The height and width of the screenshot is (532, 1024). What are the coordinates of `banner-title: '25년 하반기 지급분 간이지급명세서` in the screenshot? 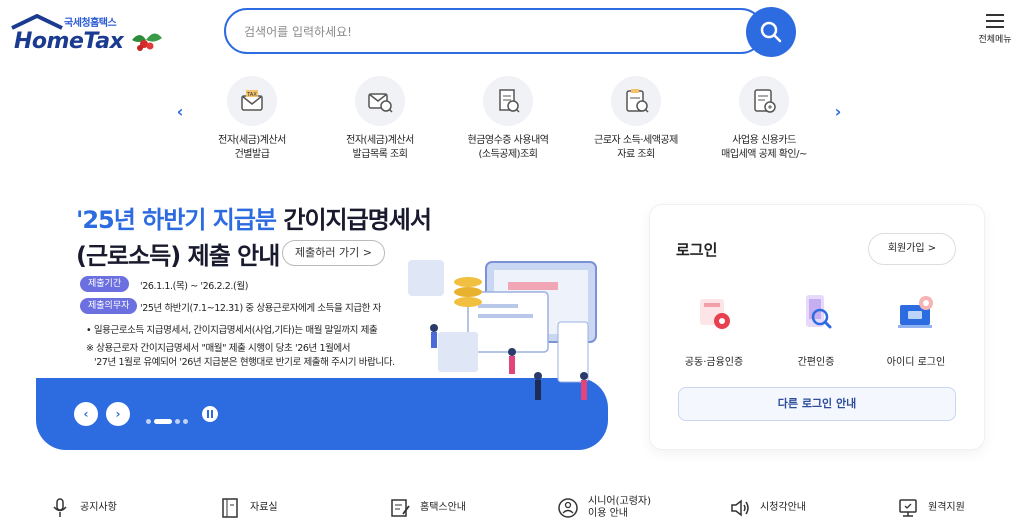 It's located at (254, 220).